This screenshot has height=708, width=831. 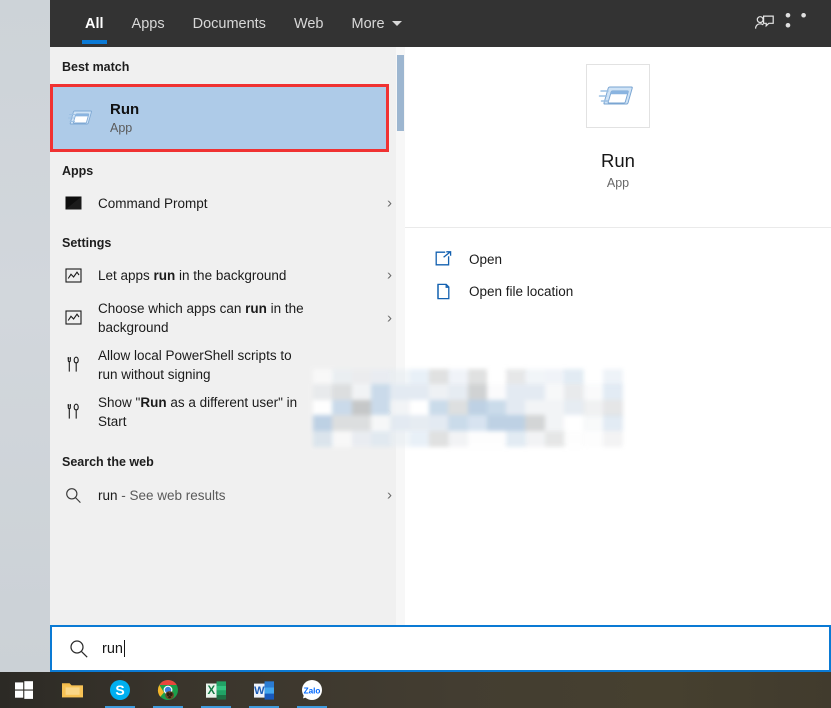 I want to click on taskbar-file-explorer, so click(x=72, y=690).